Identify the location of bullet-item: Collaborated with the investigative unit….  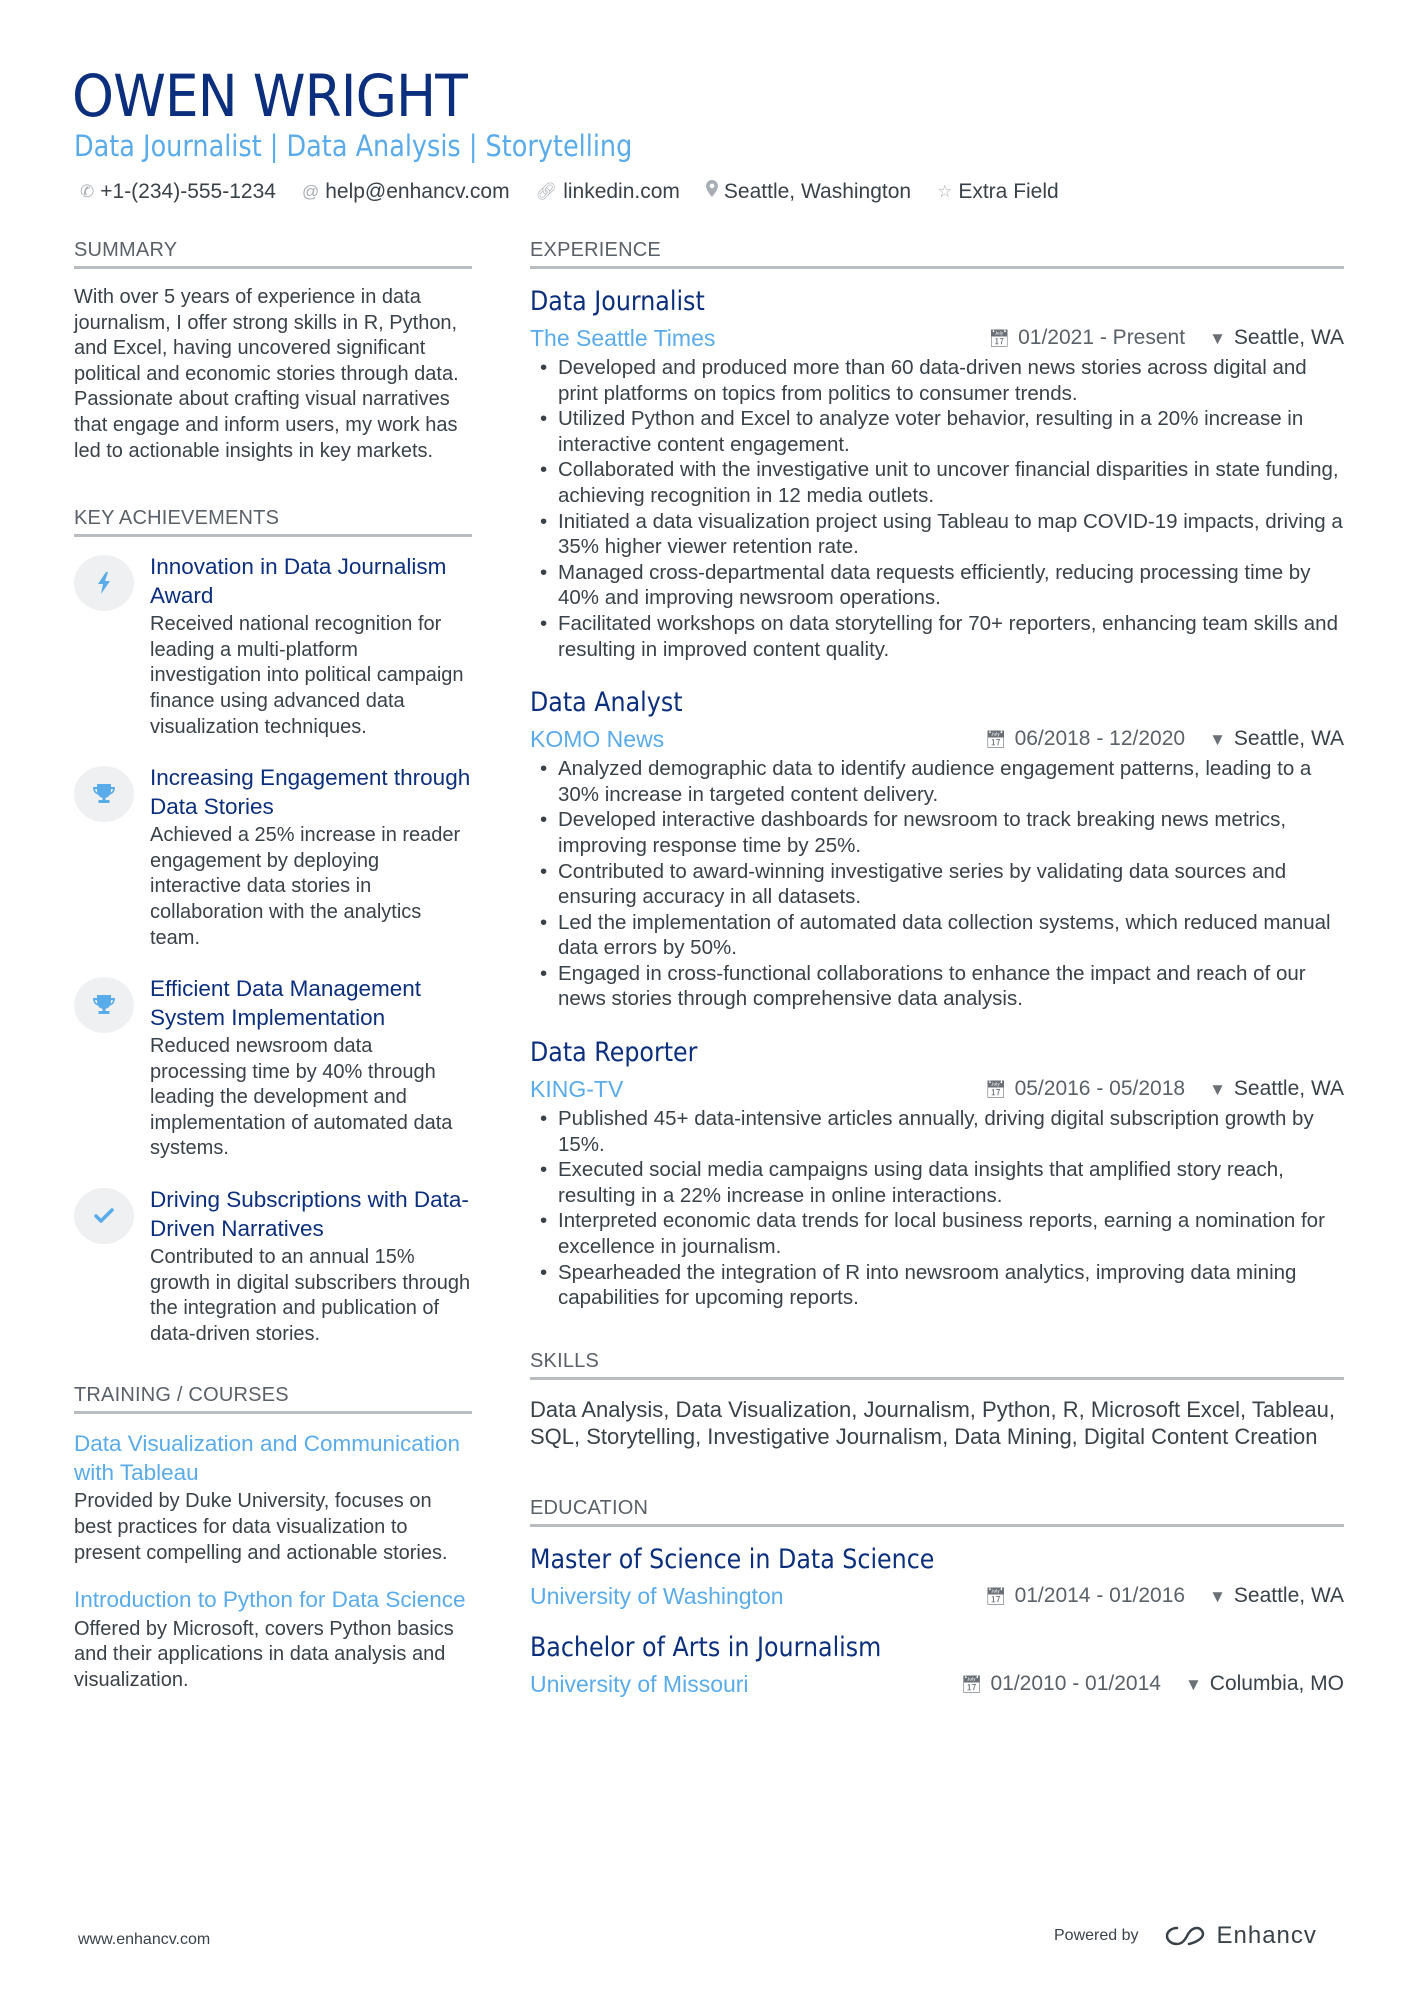
(937, 482).